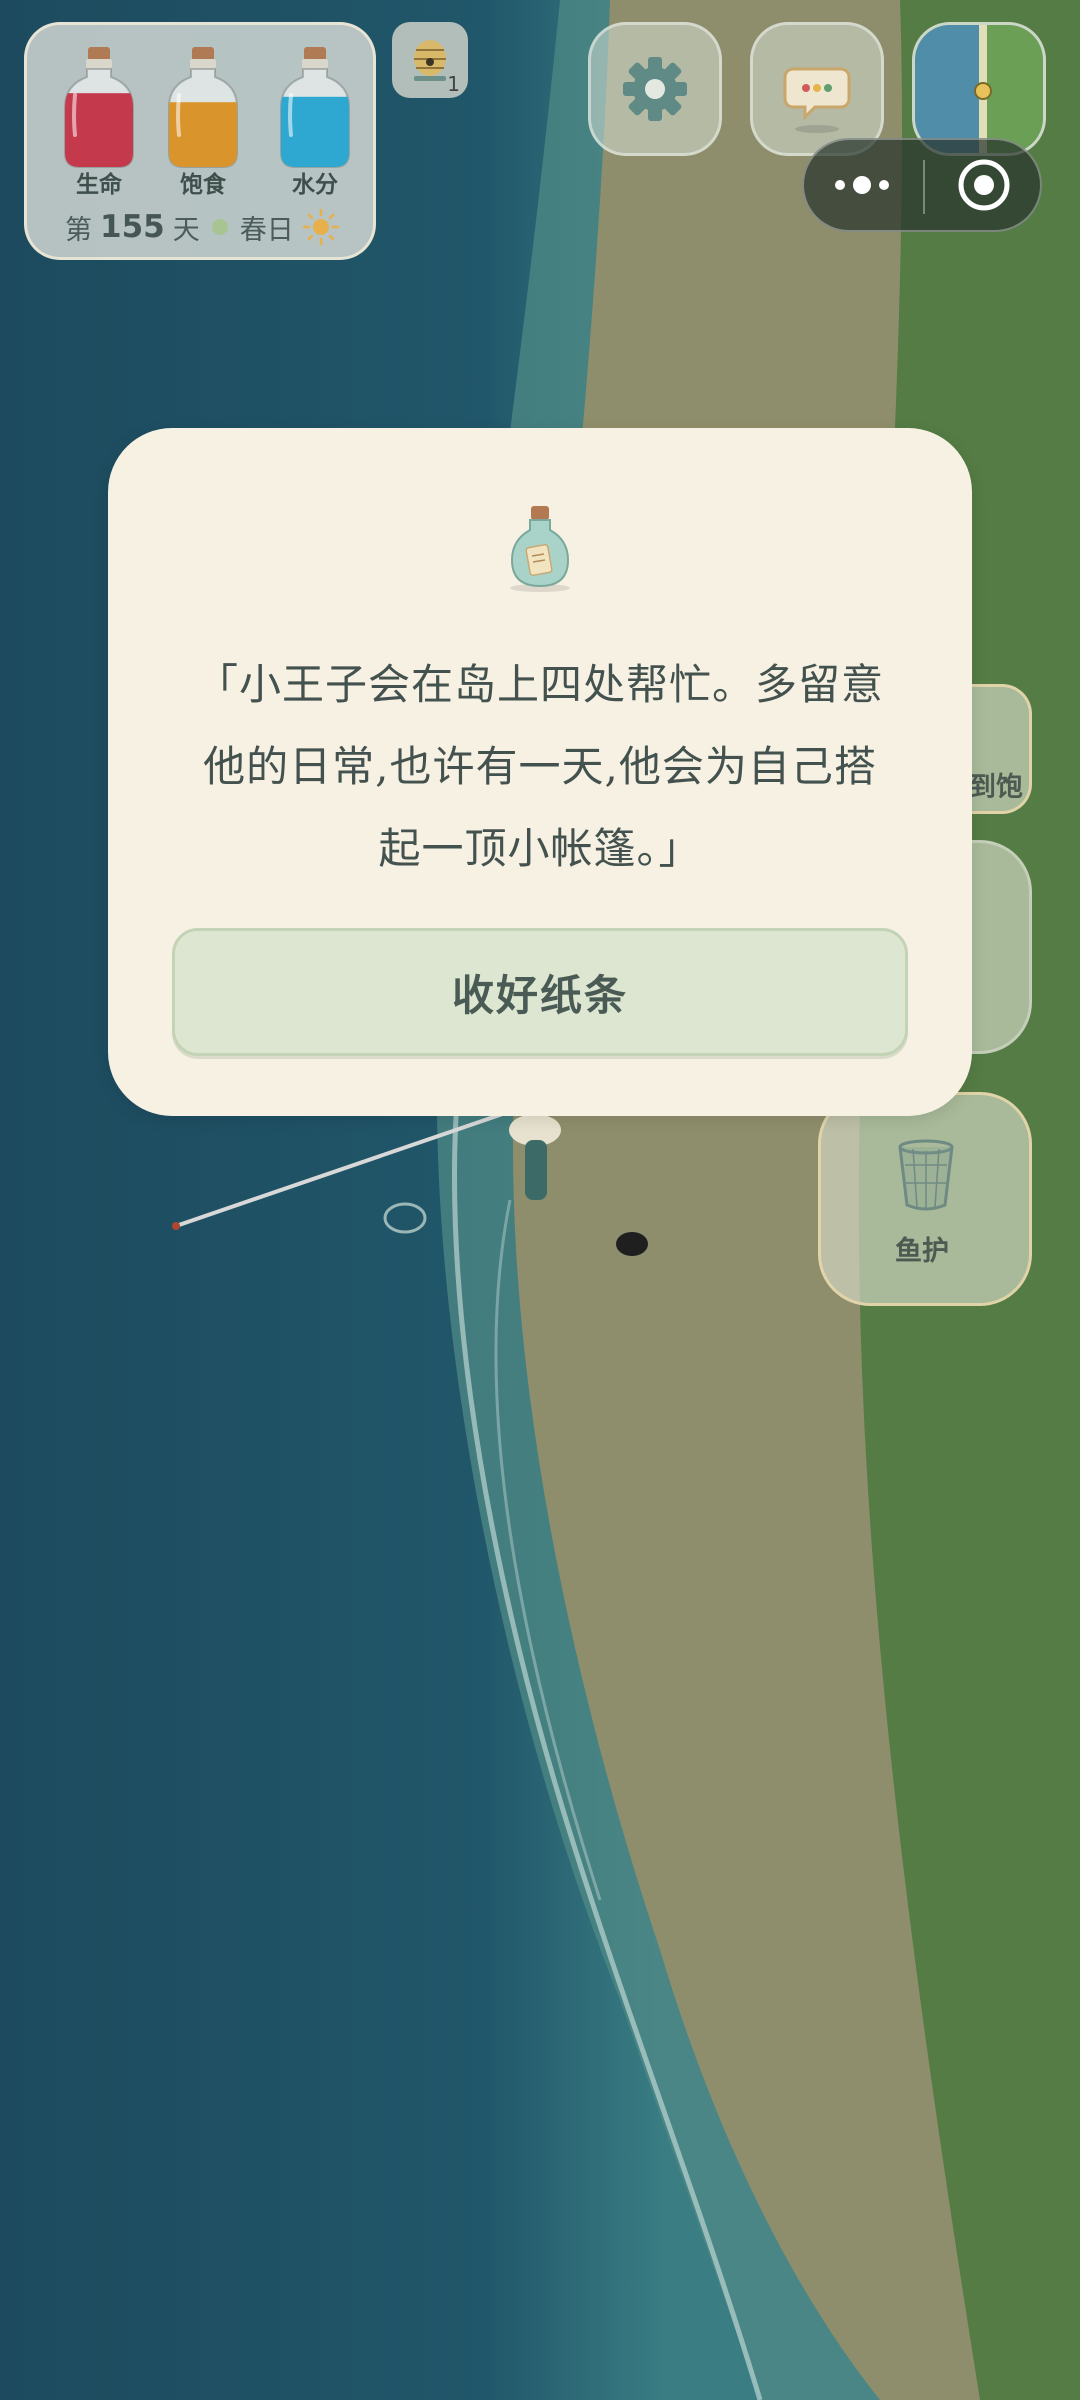 This screenshot has width=1080, height=2400. I want to click on fish-protect-label: 鱼护, so click(922, 1251).